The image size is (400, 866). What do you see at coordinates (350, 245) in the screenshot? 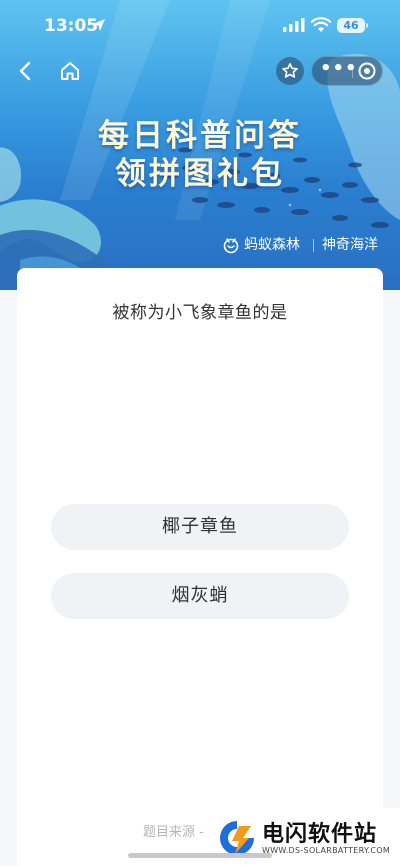
I see `brand-magic-ocean: 神奇海洋` at bounding box center [350, 245].